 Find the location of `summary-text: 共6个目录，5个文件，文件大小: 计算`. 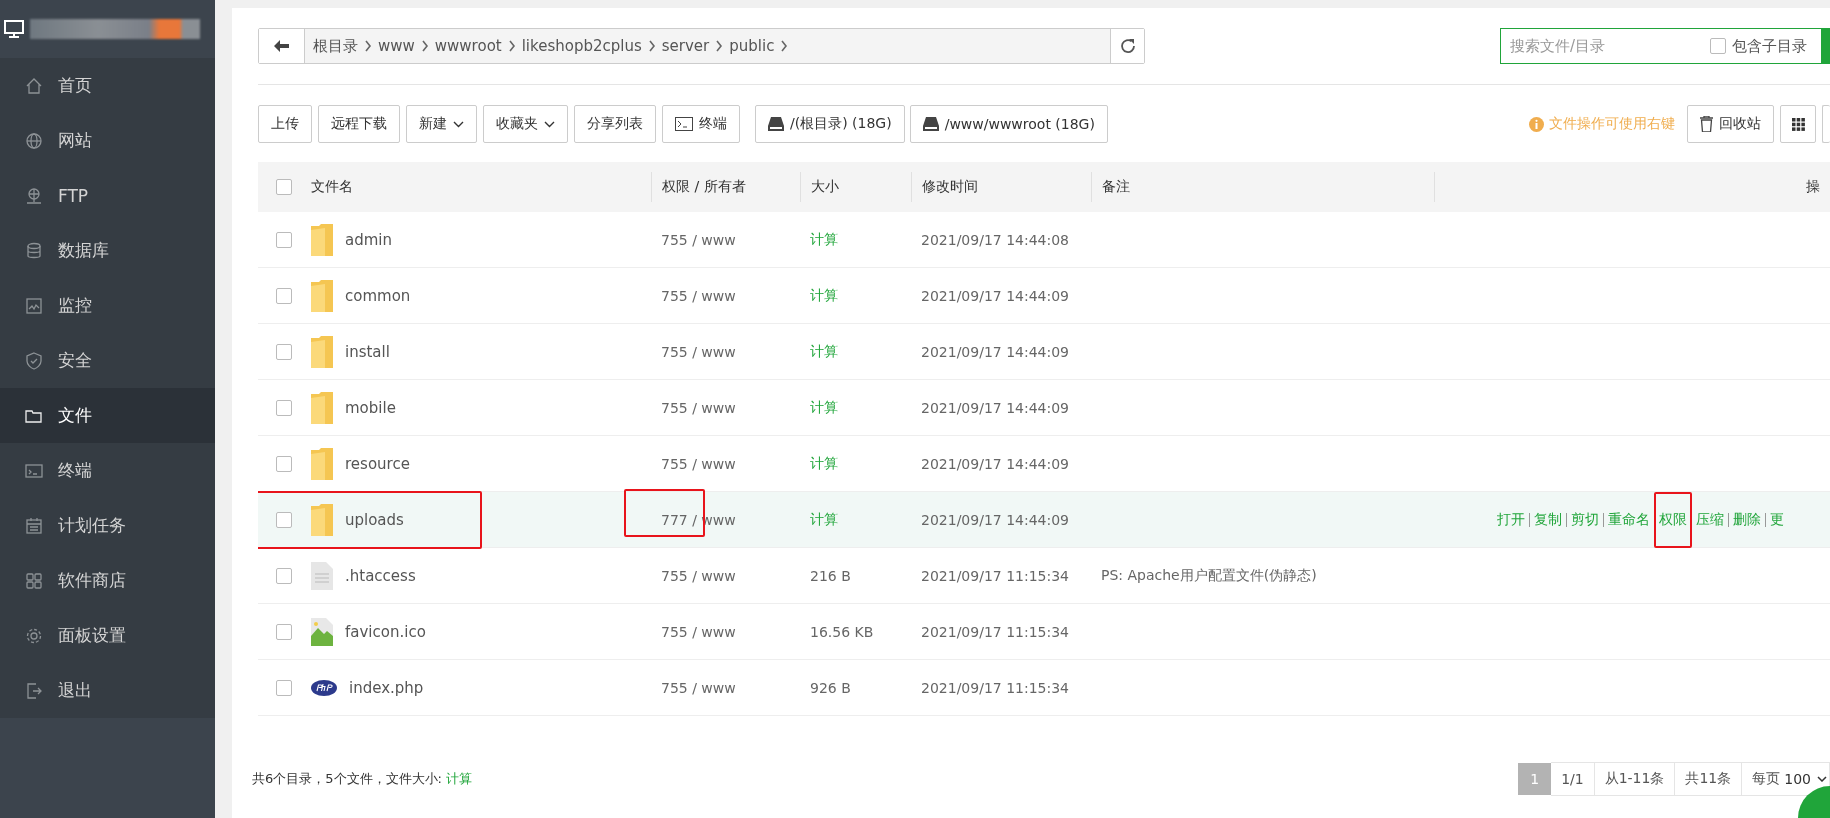

summary-text: 共6个目录，5个文件，文件大小: 计算 is located at coordinates (362, 779).